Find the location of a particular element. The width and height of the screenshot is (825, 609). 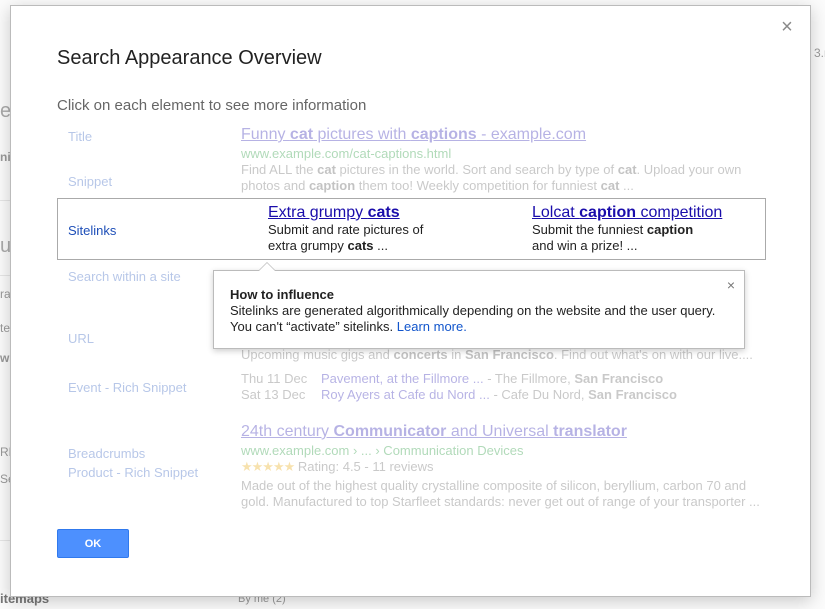

result-rating: ★★★★★ Rating: 4.5 - 11 reviews is located at coordinates (500, 467).